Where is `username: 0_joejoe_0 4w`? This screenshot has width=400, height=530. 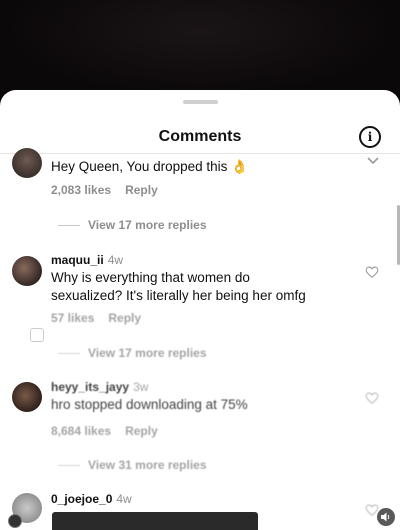 username: 0_joejoe_0 4w is located at coordinates (91, 499).